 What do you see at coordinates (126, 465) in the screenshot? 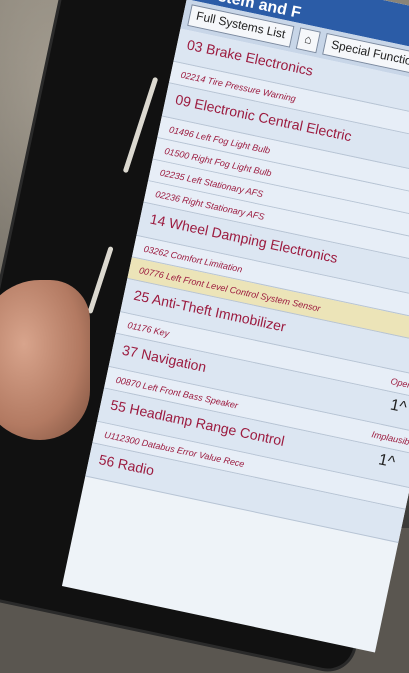
I see `module-label: 56 Radio` at bounding box center [126, 465].